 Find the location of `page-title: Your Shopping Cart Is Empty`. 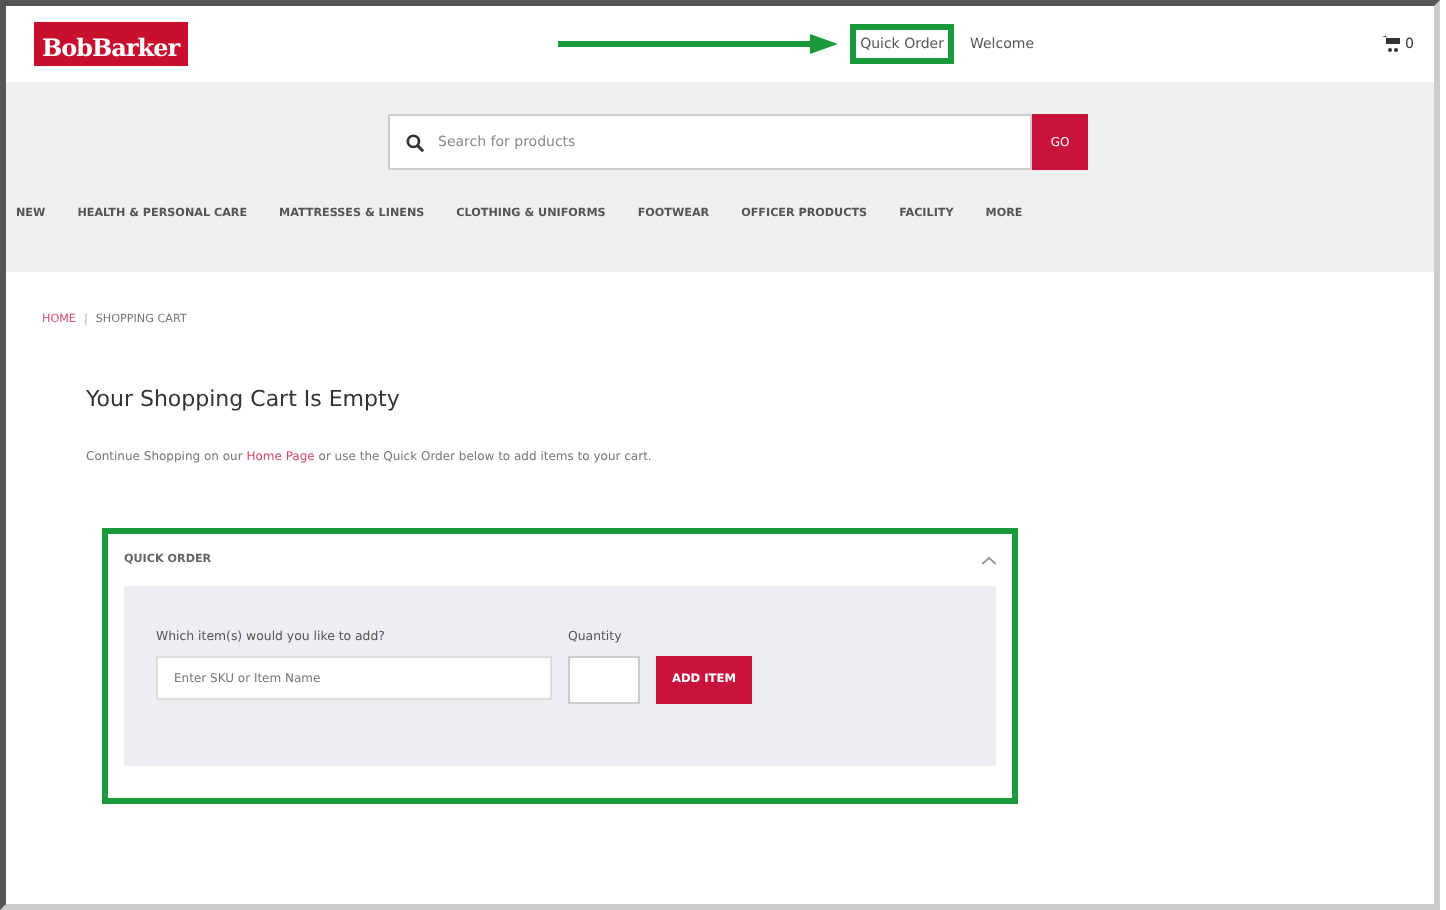

page-title: Your Shopping Cart Is Empty is located at coordinates (244, 399).